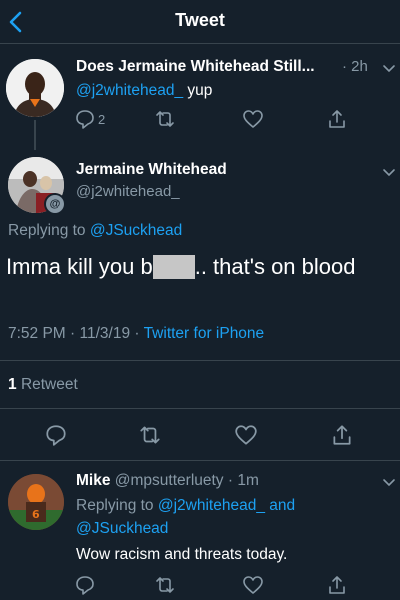 The image size is (400, 600). I want to click on author-handle: @j2whitehead_, so click(128, 191).